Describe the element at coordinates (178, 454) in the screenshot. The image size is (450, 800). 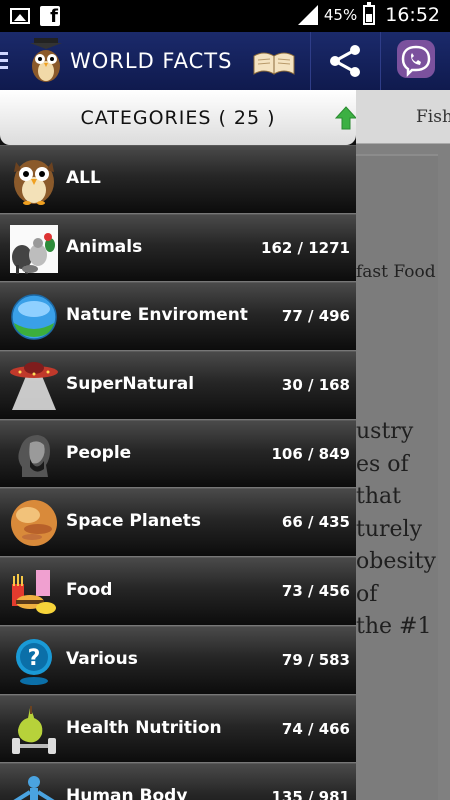
I see `category-item-people: People 106 / 849` at that location.